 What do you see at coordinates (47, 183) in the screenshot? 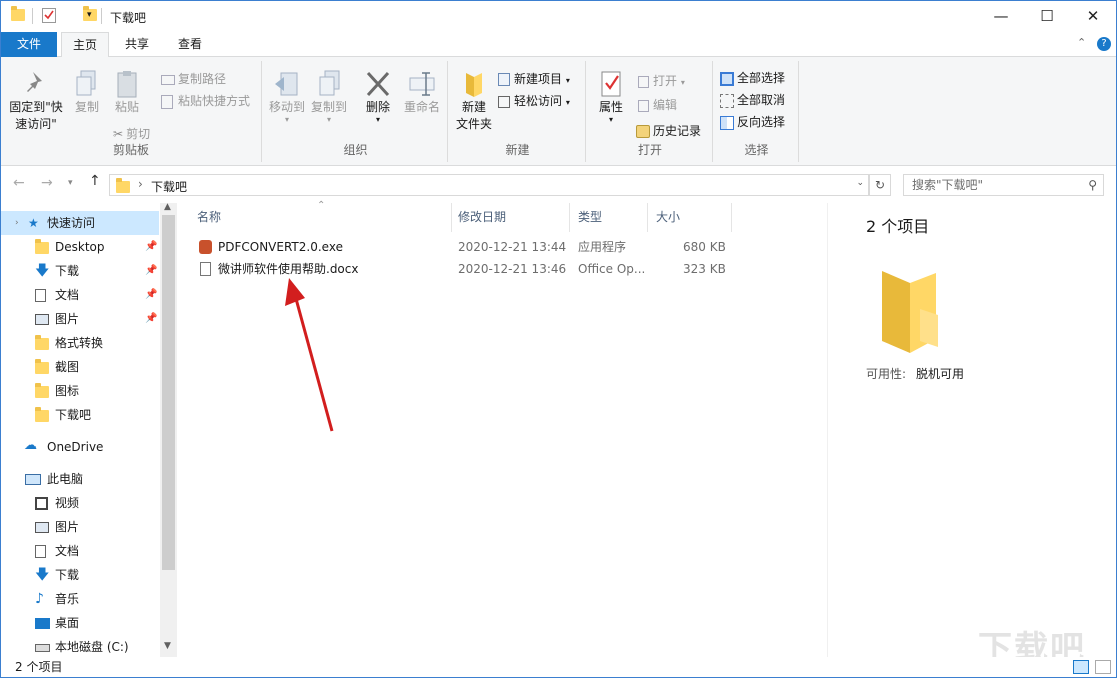
I see `forward-arrow-icon: →` at bounding box center [47, 183].